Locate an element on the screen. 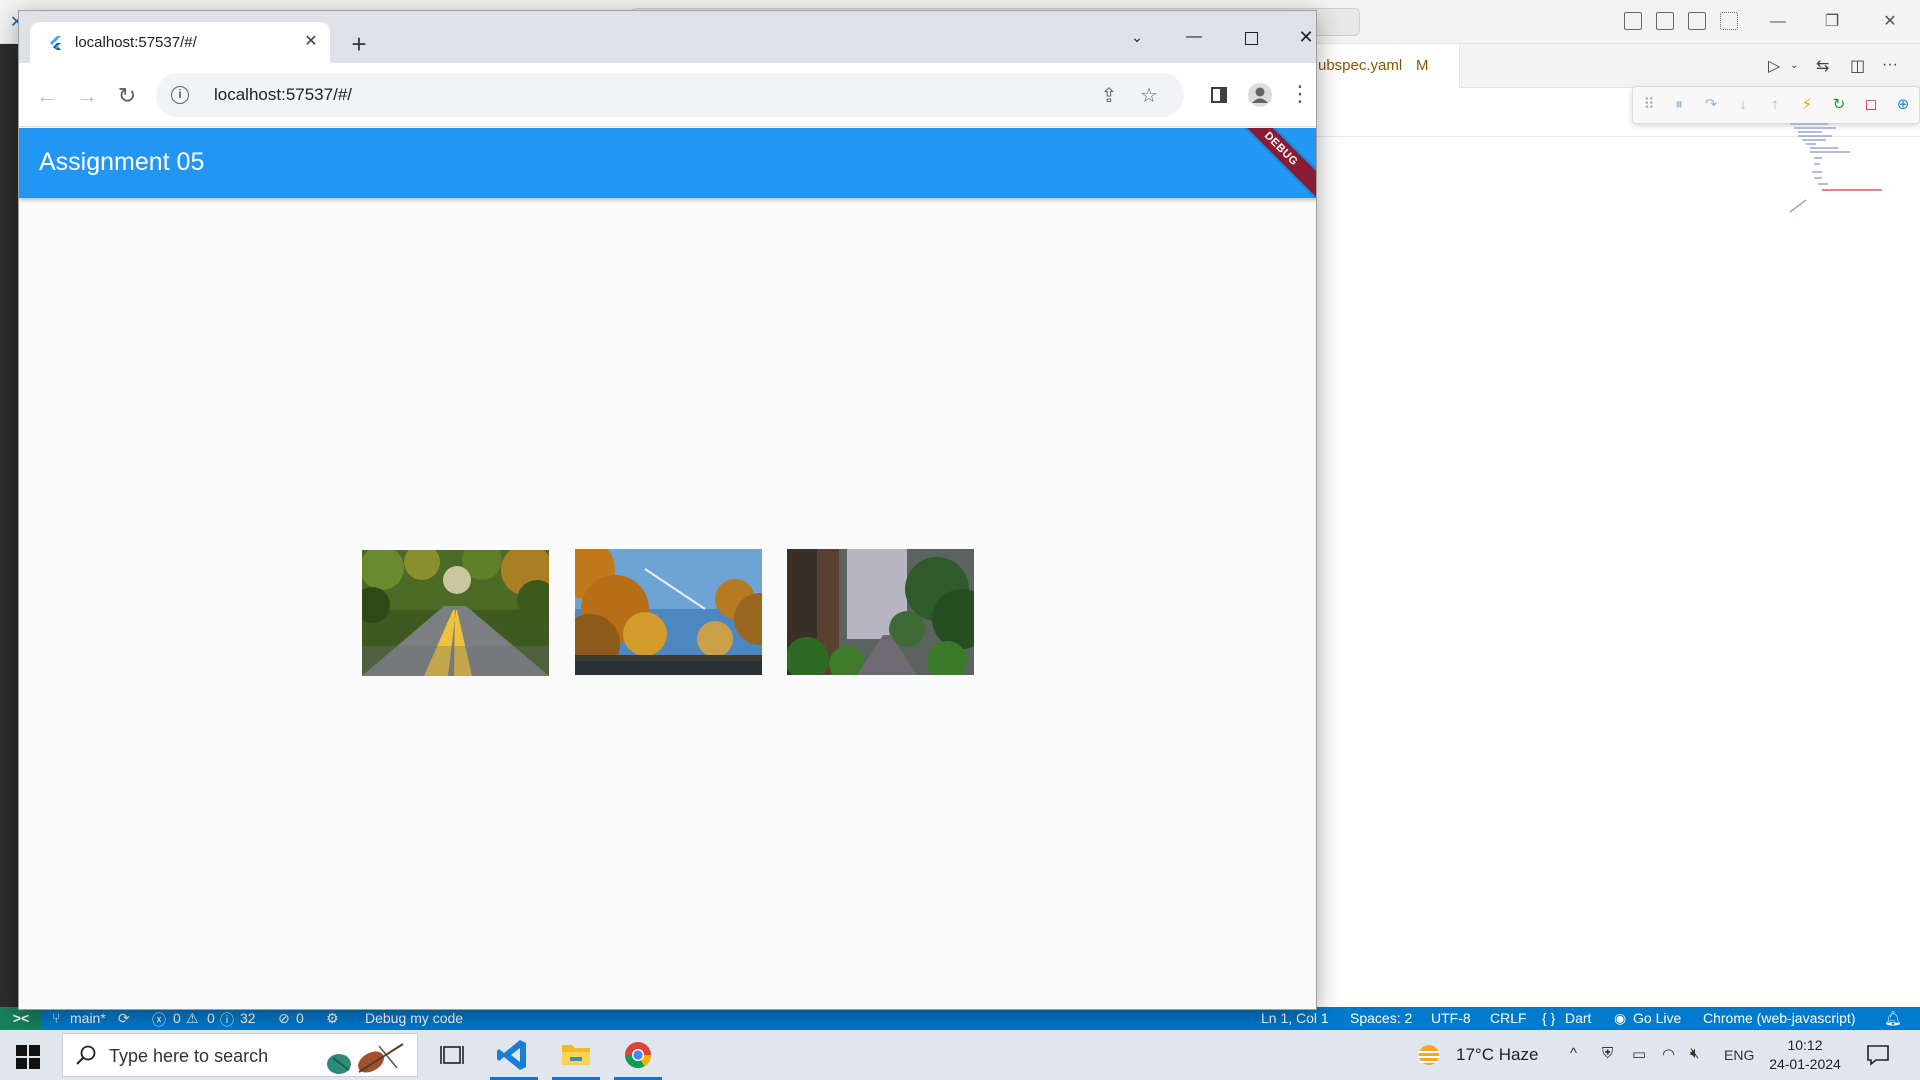 The image size is (1920, 1080). customize-layout-icon is located at coordinates (1729, 21).